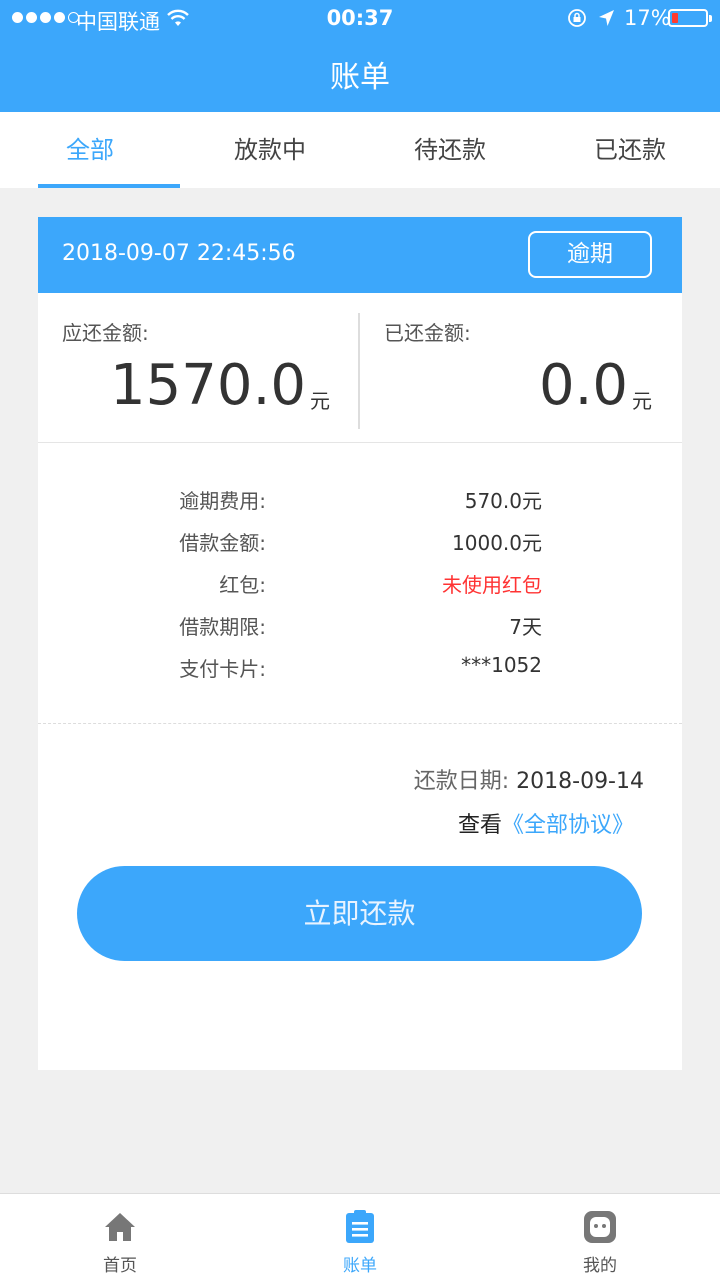 The height and width of the screenshot is (1280, 720). I want to click on repay-date: 还款日期: 2018-09-14, so click(529, 779).